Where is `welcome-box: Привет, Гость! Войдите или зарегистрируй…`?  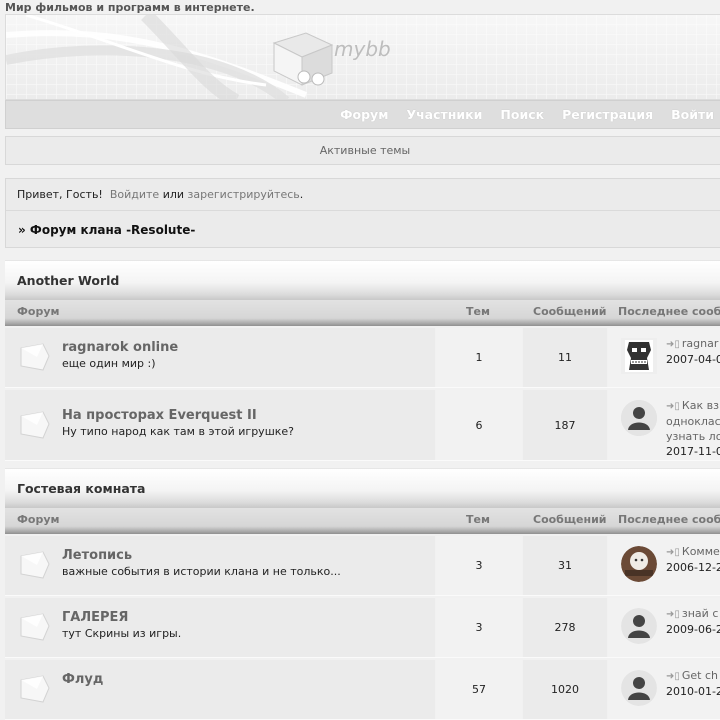 welcome-box: Привет, Гость! Войдите или зарегистрируй… is located at coordinates (362, 213).